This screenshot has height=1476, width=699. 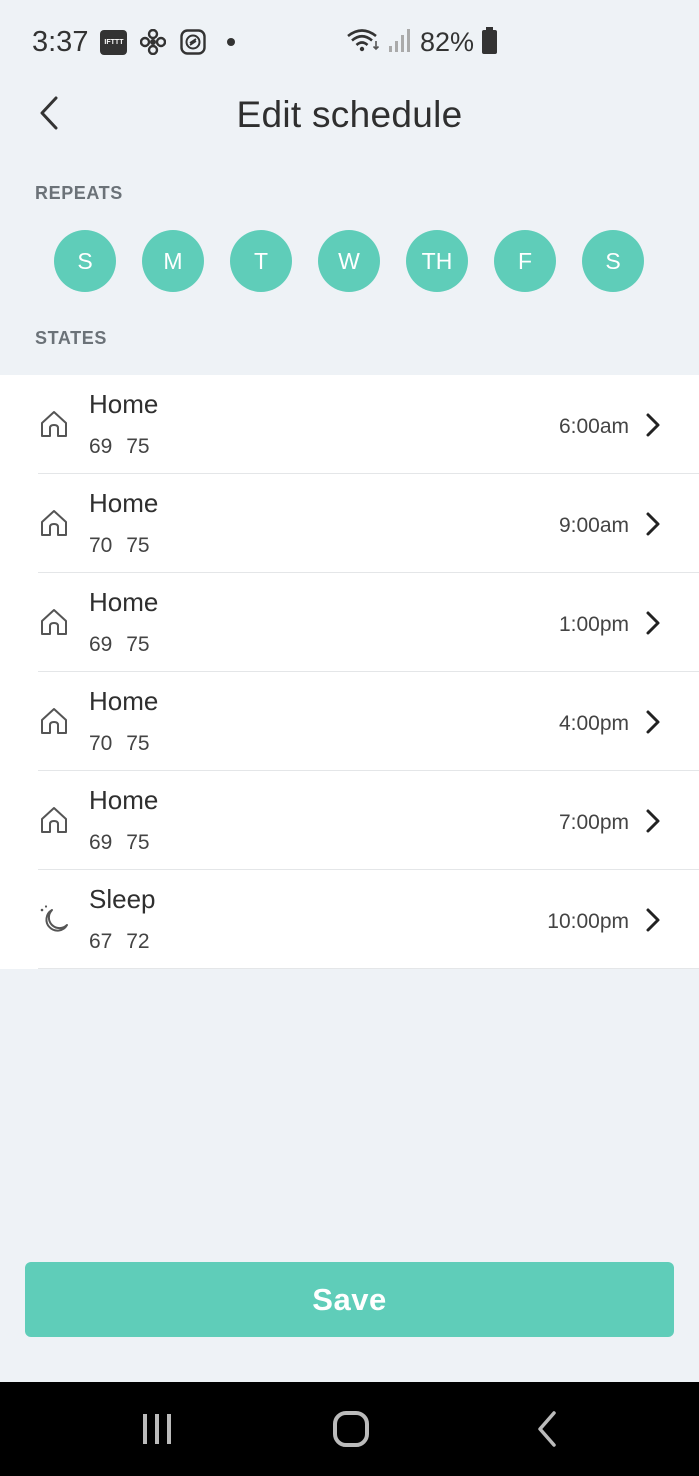 What do you see at coordinates (446, 41) in the screenshot?
I see `battery-percent: 82%` at bounding box center [446, 41].